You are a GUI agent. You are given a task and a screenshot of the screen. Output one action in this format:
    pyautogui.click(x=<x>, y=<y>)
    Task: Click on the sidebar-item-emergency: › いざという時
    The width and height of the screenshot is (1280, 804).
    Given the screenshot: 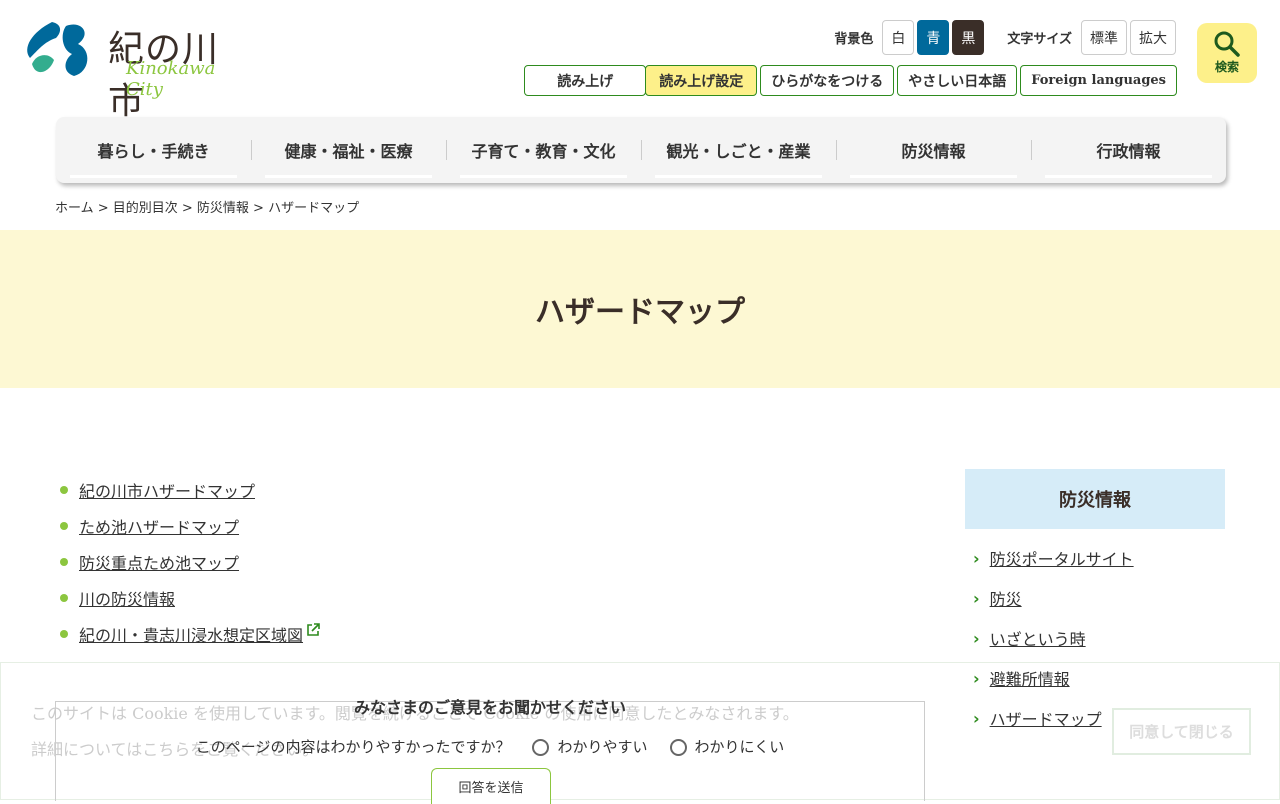 What is the action you would take?
    pyautogui.click(x=1049, y=638)
    